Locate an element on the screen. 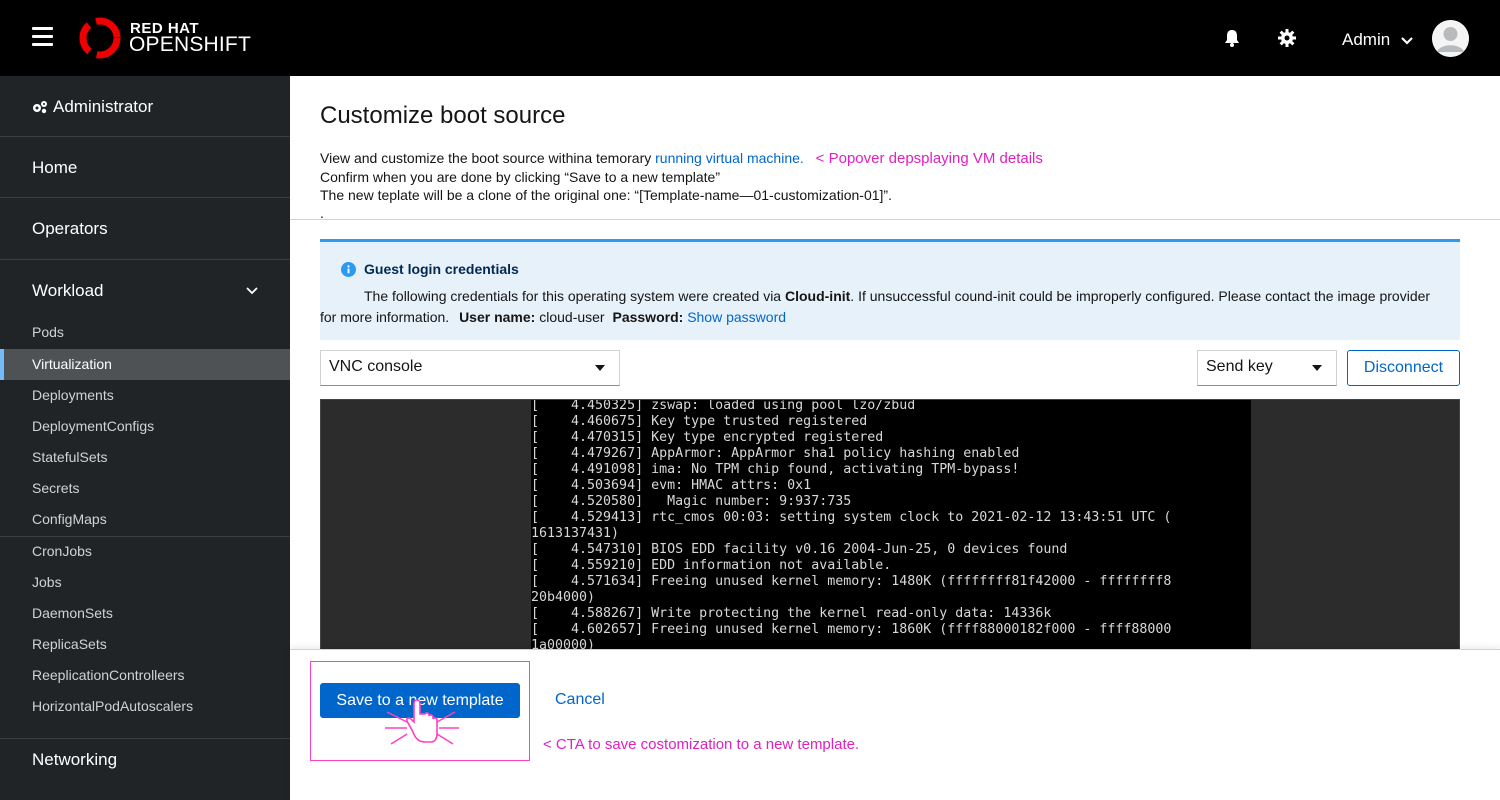 Image resolution: width=1500 pixels, height=800 pixels. openshift-logo: RED HAT OPENSHIFT is located at coordinates (168, 38).